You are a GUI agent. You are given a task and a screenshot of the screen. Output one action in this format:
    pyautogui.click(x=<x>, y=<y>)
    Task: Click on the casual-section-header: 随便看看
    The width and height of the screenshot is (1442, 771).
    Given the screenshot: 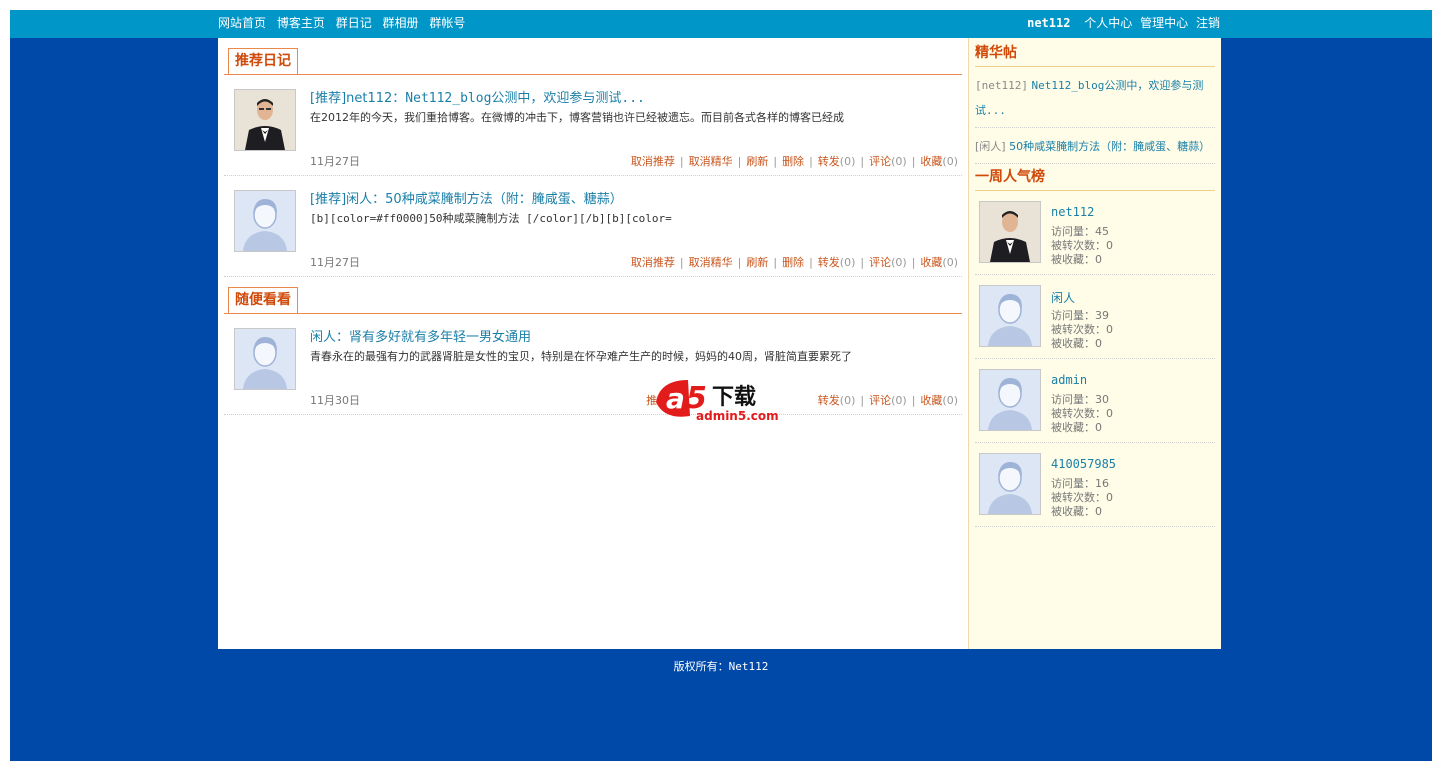 What is the action you would take?
    pyautogui.click(x=593, y=300)
    